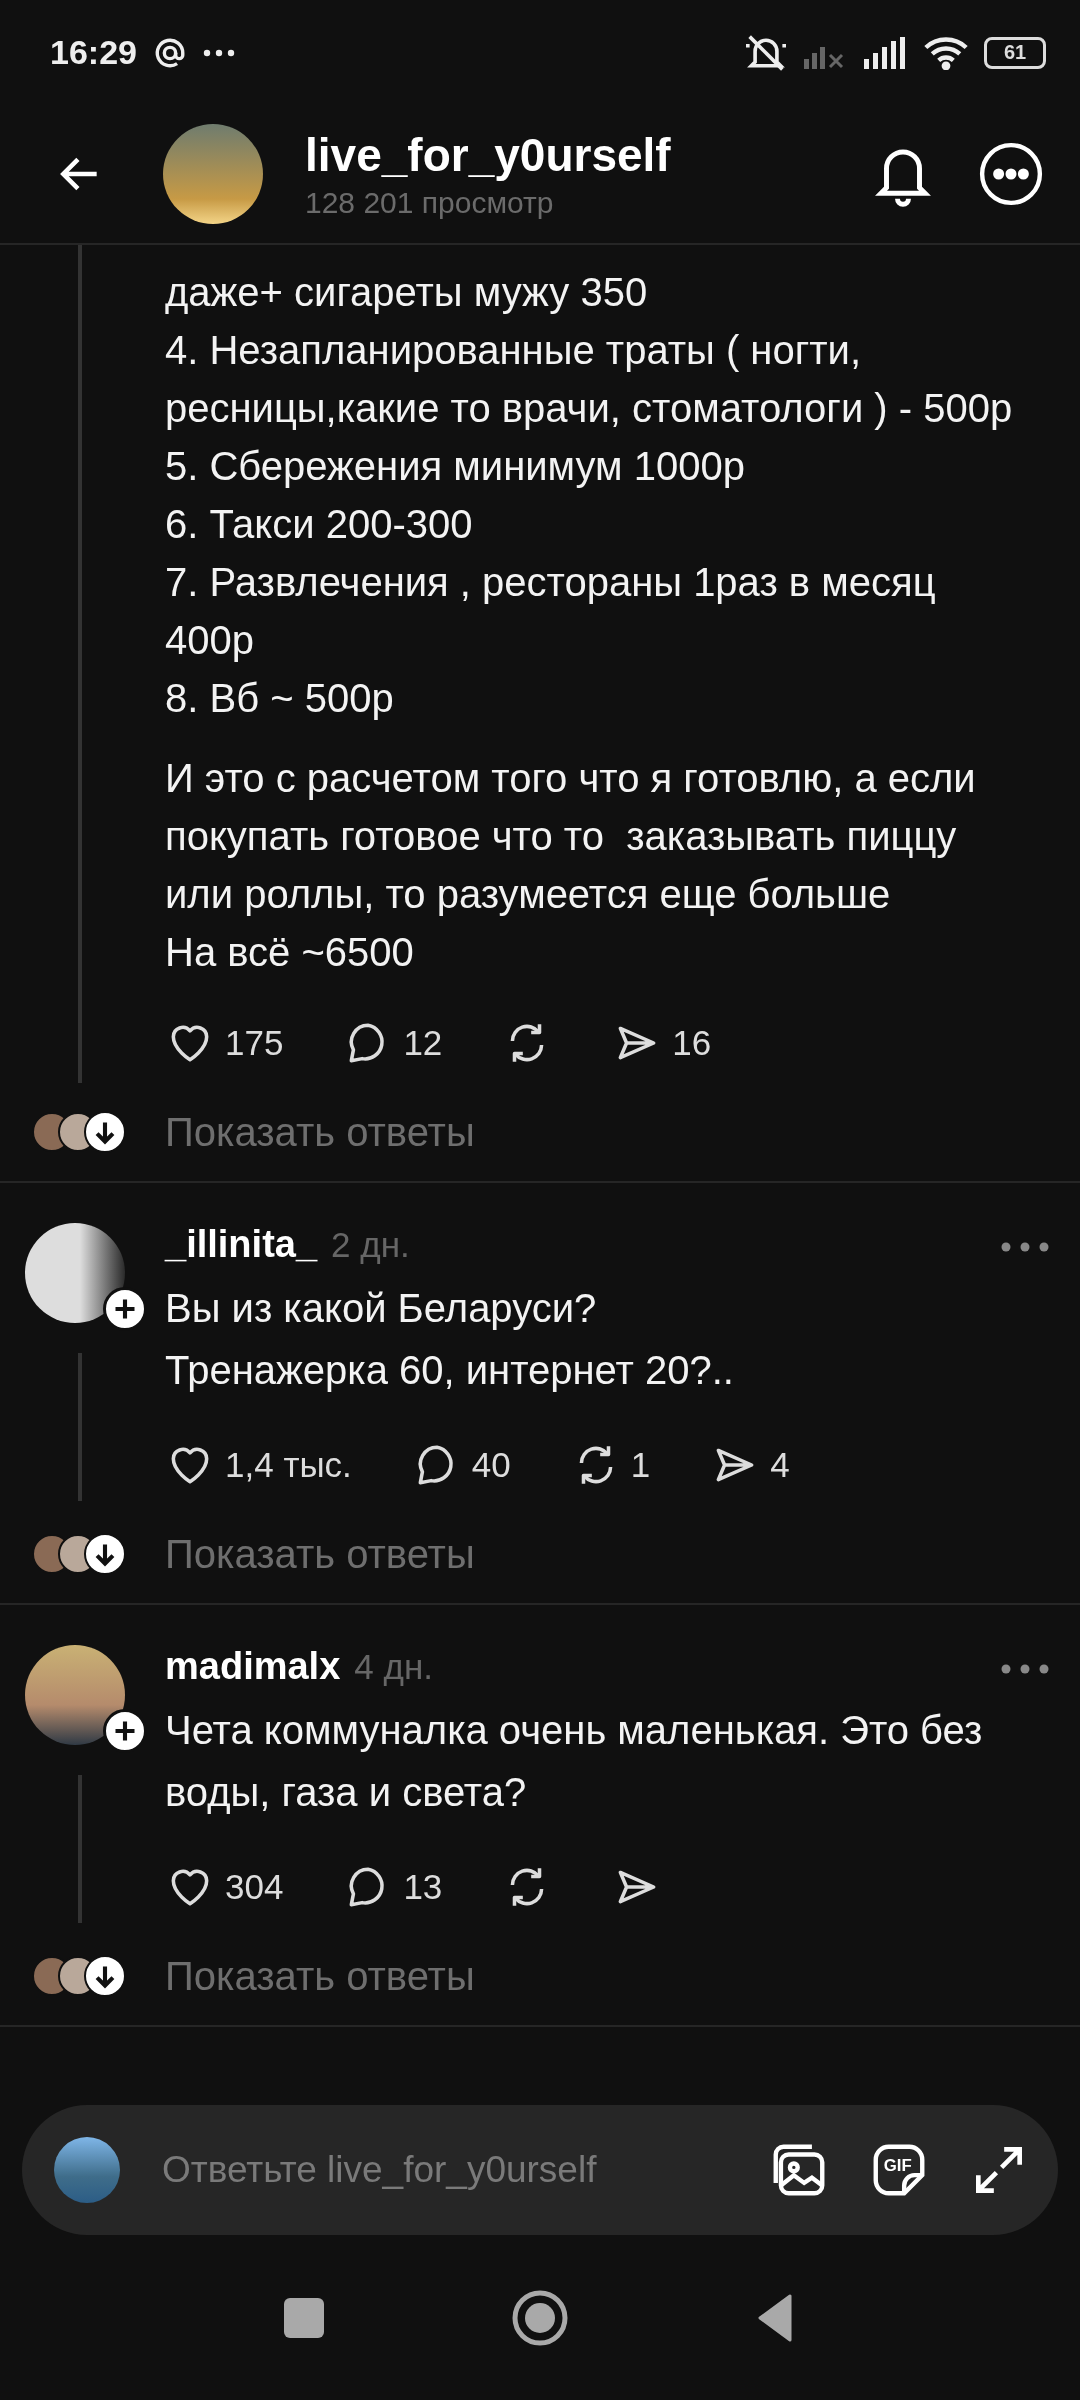 The image size is (1080, 2400). I want to click on comment-time: 2 дн., so click(370, 1245).